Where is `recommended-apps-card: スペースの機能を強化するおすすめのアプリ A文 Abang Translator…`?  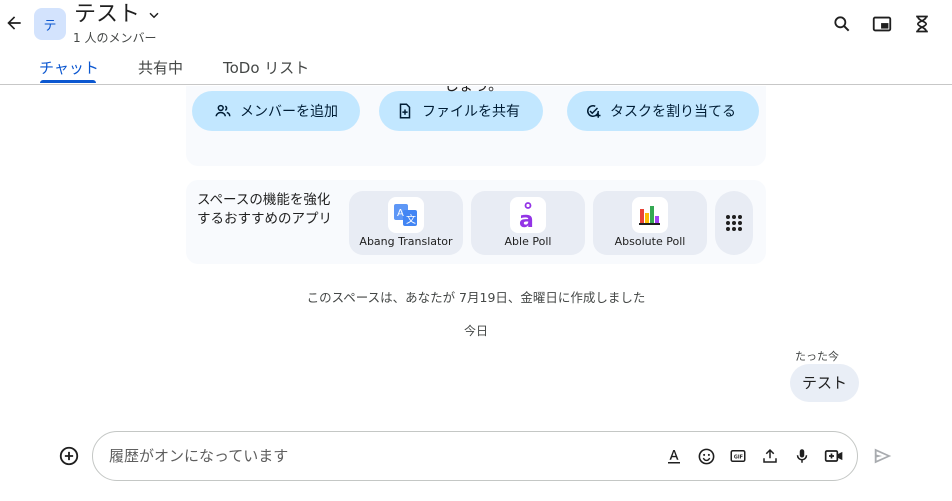
recommended-apps-card: スペースの機能を強化するおすすめのアプリ A文 Abang Translator… is located at coordinates (476, 222).